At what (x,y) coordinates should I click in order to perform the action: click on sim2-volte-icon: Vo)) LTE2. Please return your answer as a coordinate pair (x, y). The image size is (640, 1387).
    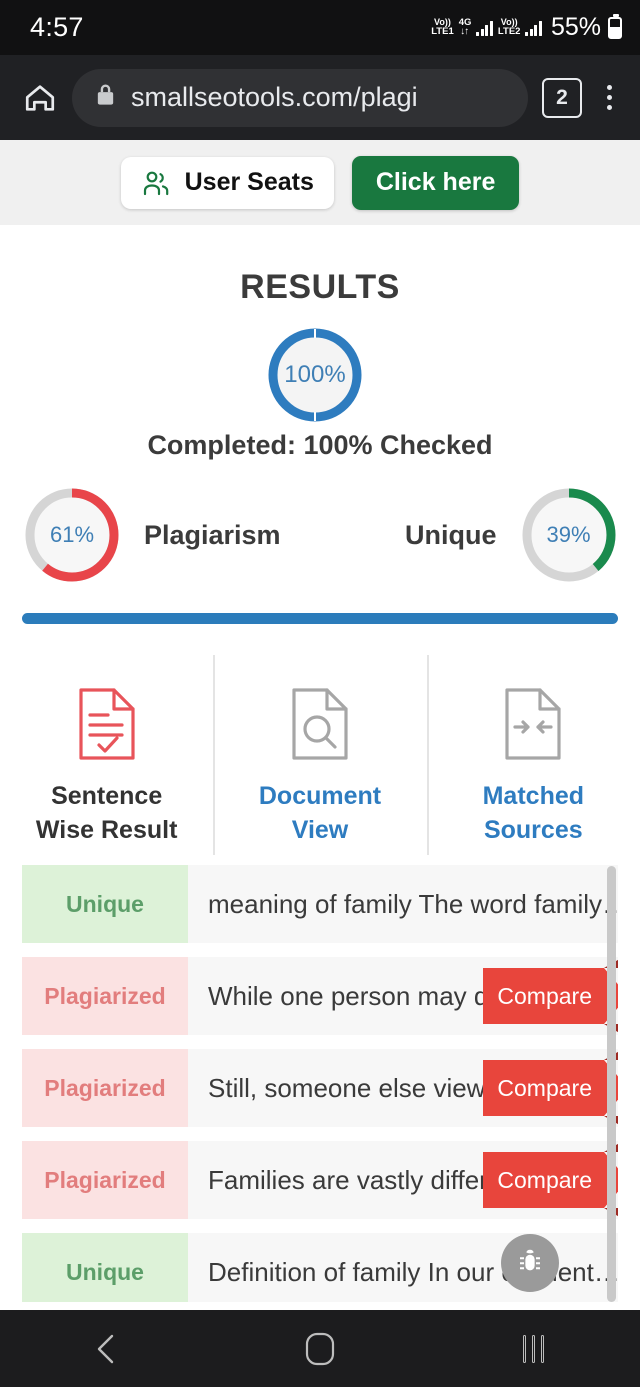
    Looking at the image, I should click on (509, 27).